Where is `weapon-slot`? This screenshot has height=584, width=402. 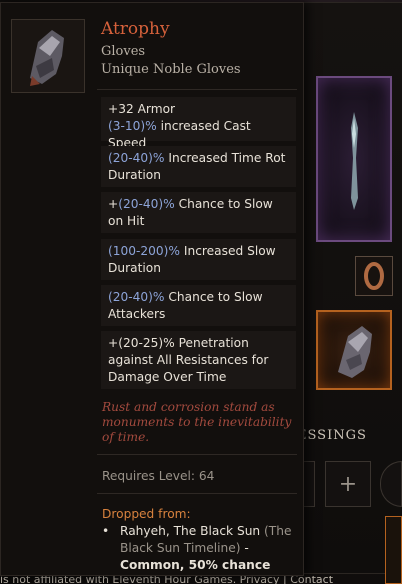
weapon-slot is located at coordinates (354, 159).